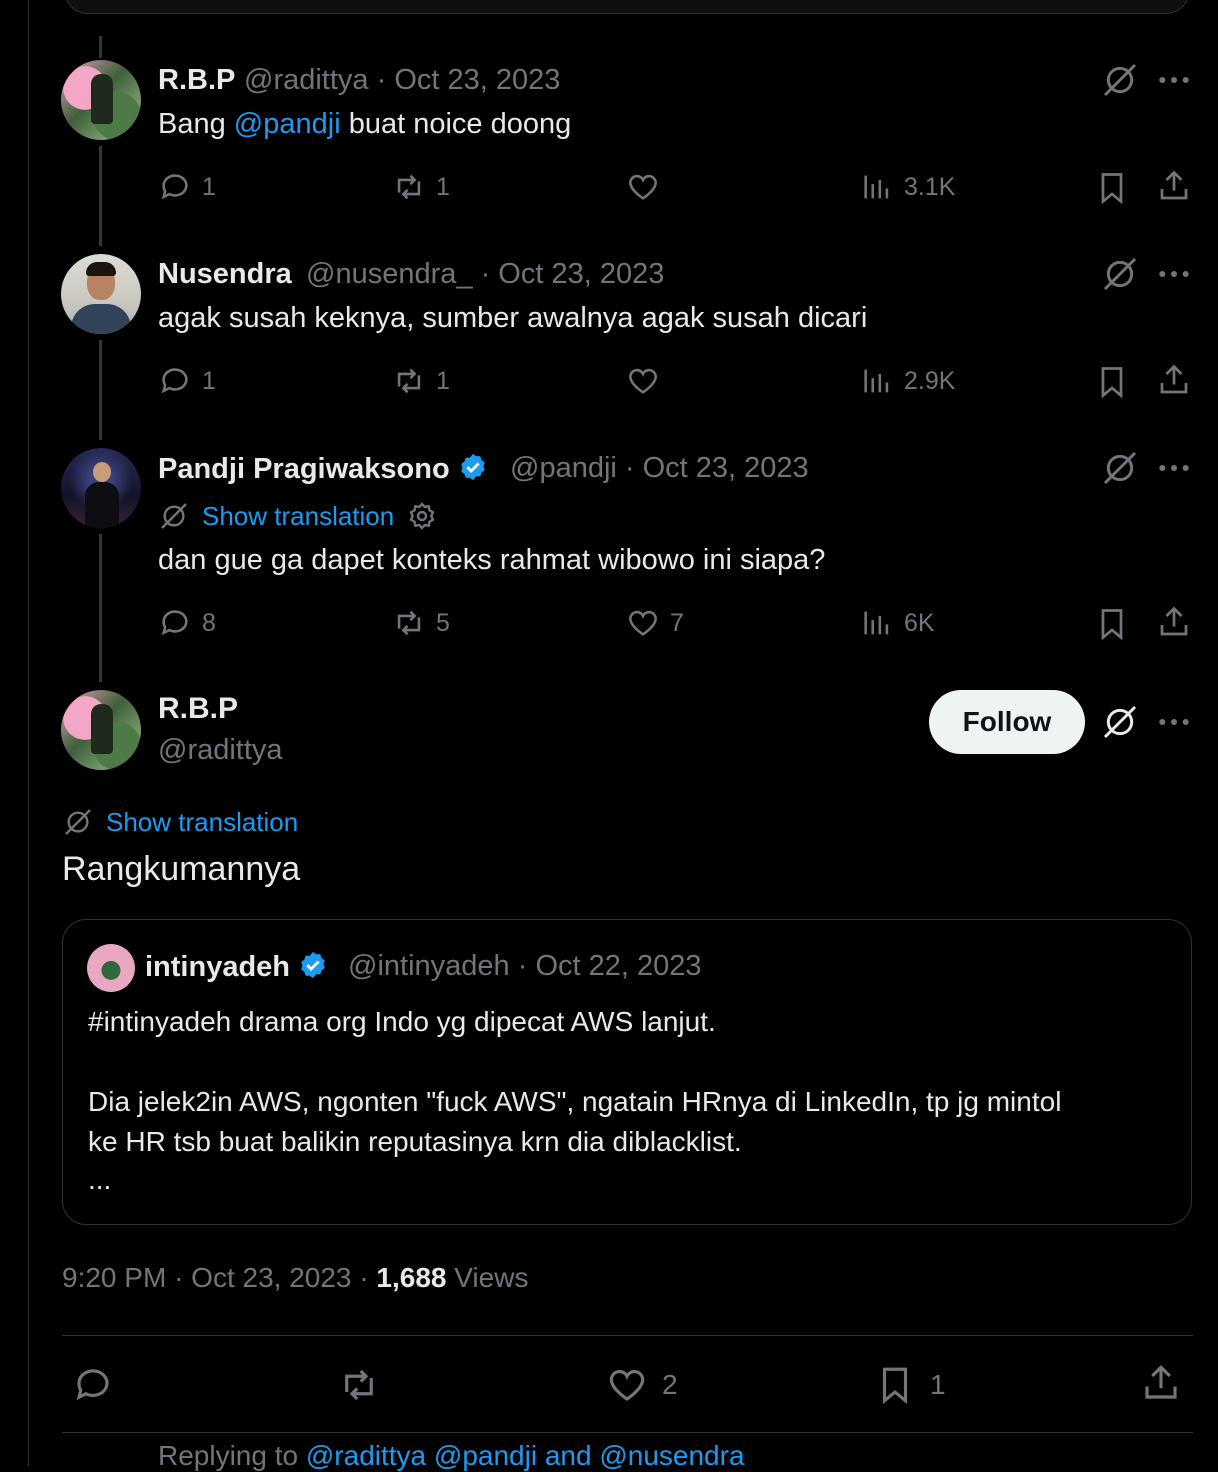 The height and width of the screenshot is (1472, 1218). What do you see at coordinates (456, 124) in the screenshot?
I see `tweet-text-part: buat noice doong` at bounding box center [456, 124].